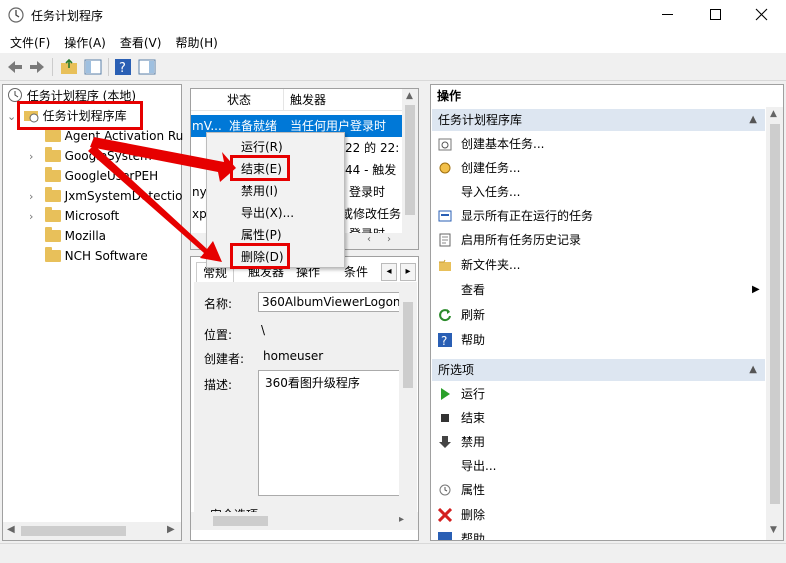  I want to click on scroll-down-icon: ▼, so click(773, 530).